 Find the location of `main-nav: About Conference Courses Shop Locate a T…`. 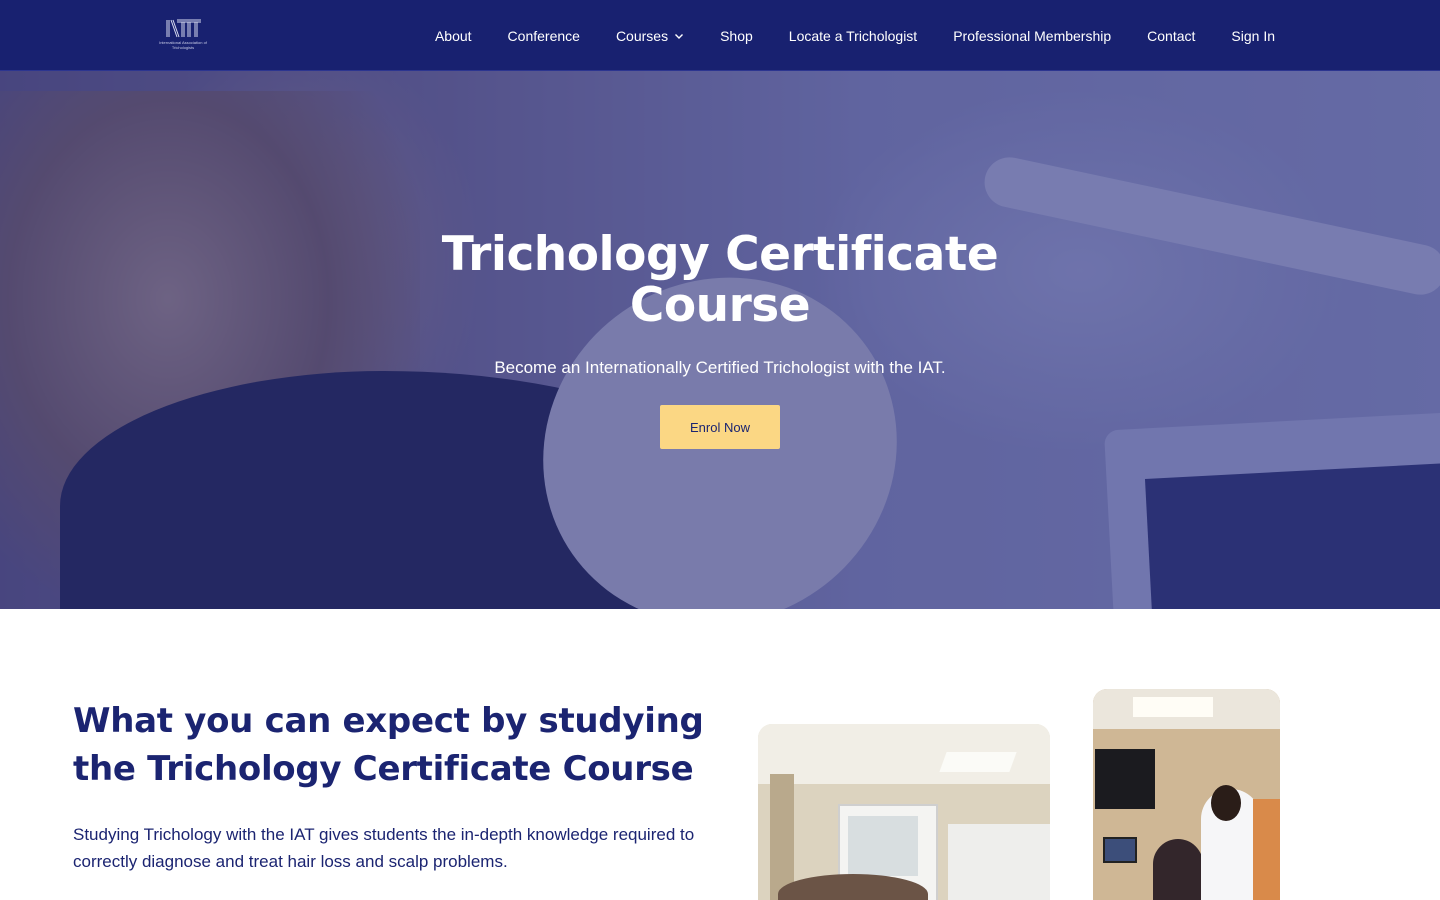

main-nav: About Conference Courses Shop Locate a T… is located at coordinates (855, 35).